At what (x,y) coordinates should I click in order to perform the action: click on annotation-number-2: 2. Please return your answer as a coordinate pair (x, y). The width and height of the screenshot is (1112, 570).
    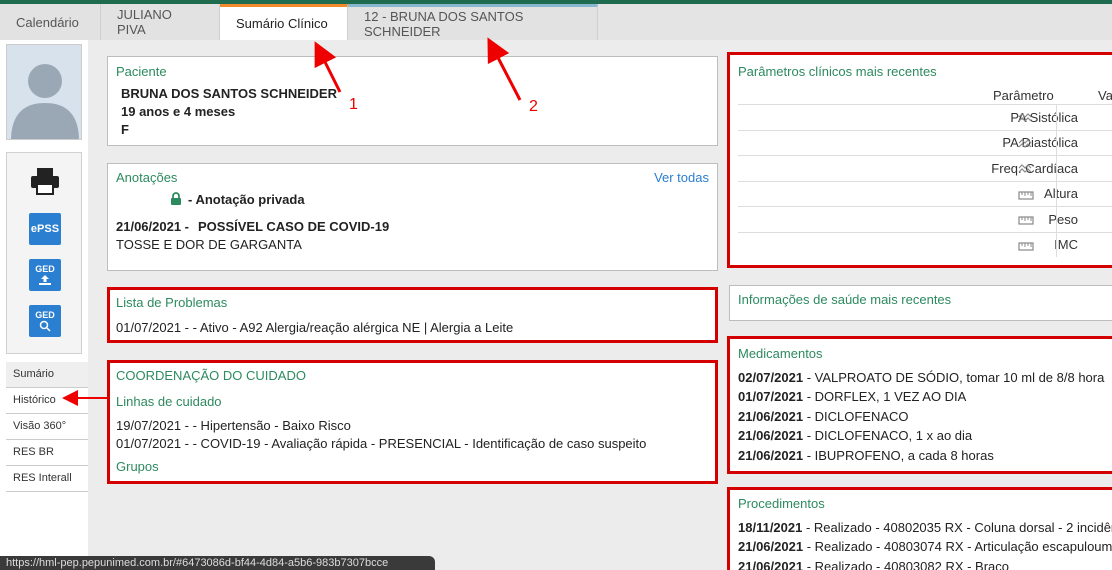
    Looking at the image, I should click on (533, 106).